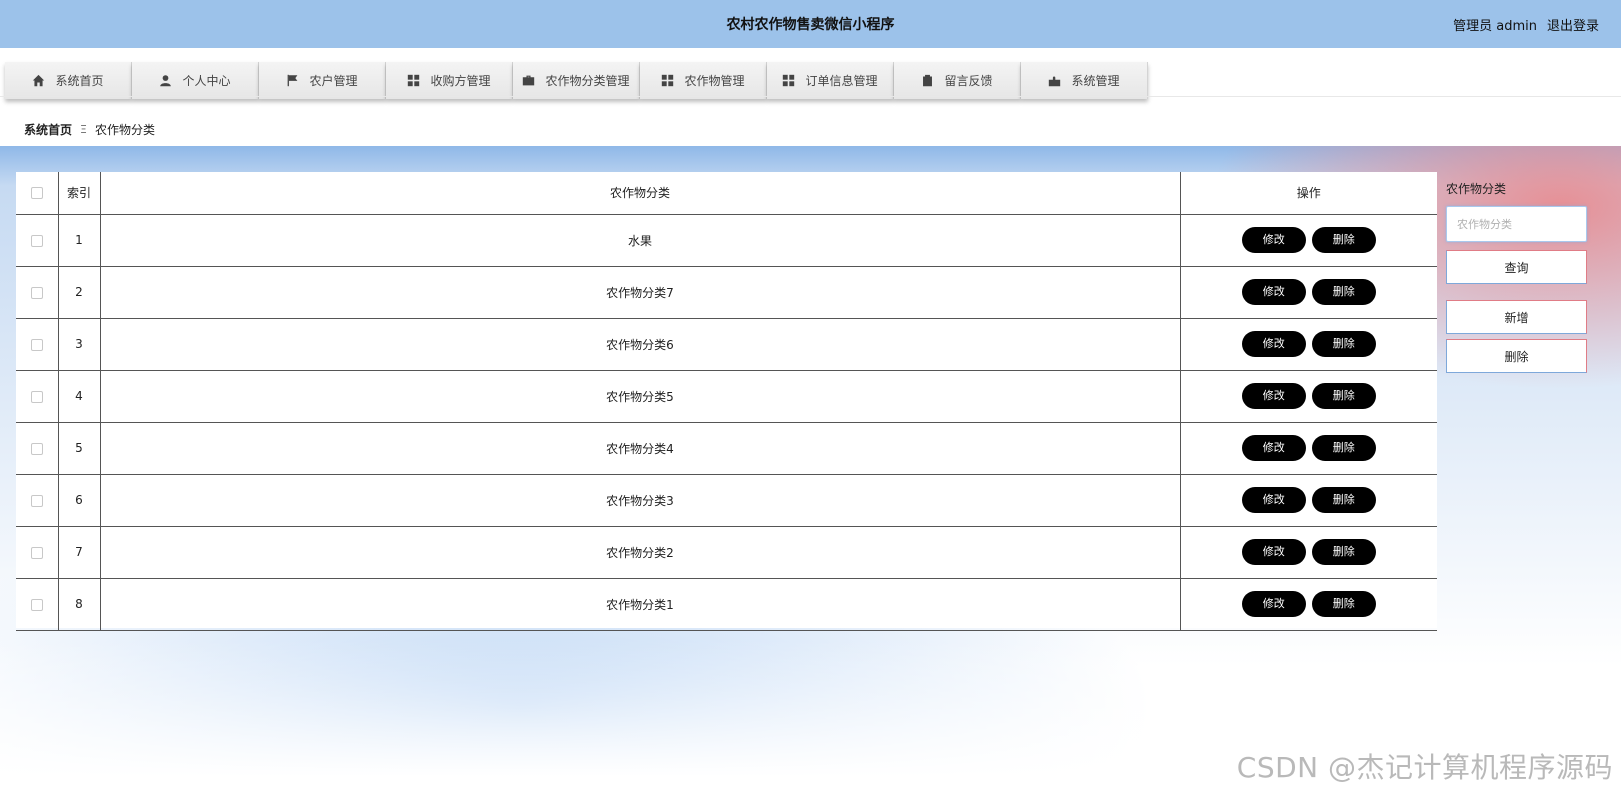 The image size is (1621, 792). Describe the element at coordinates (1476, 189) in the screenshot. I see `search-label: 农作物分类` at that location.